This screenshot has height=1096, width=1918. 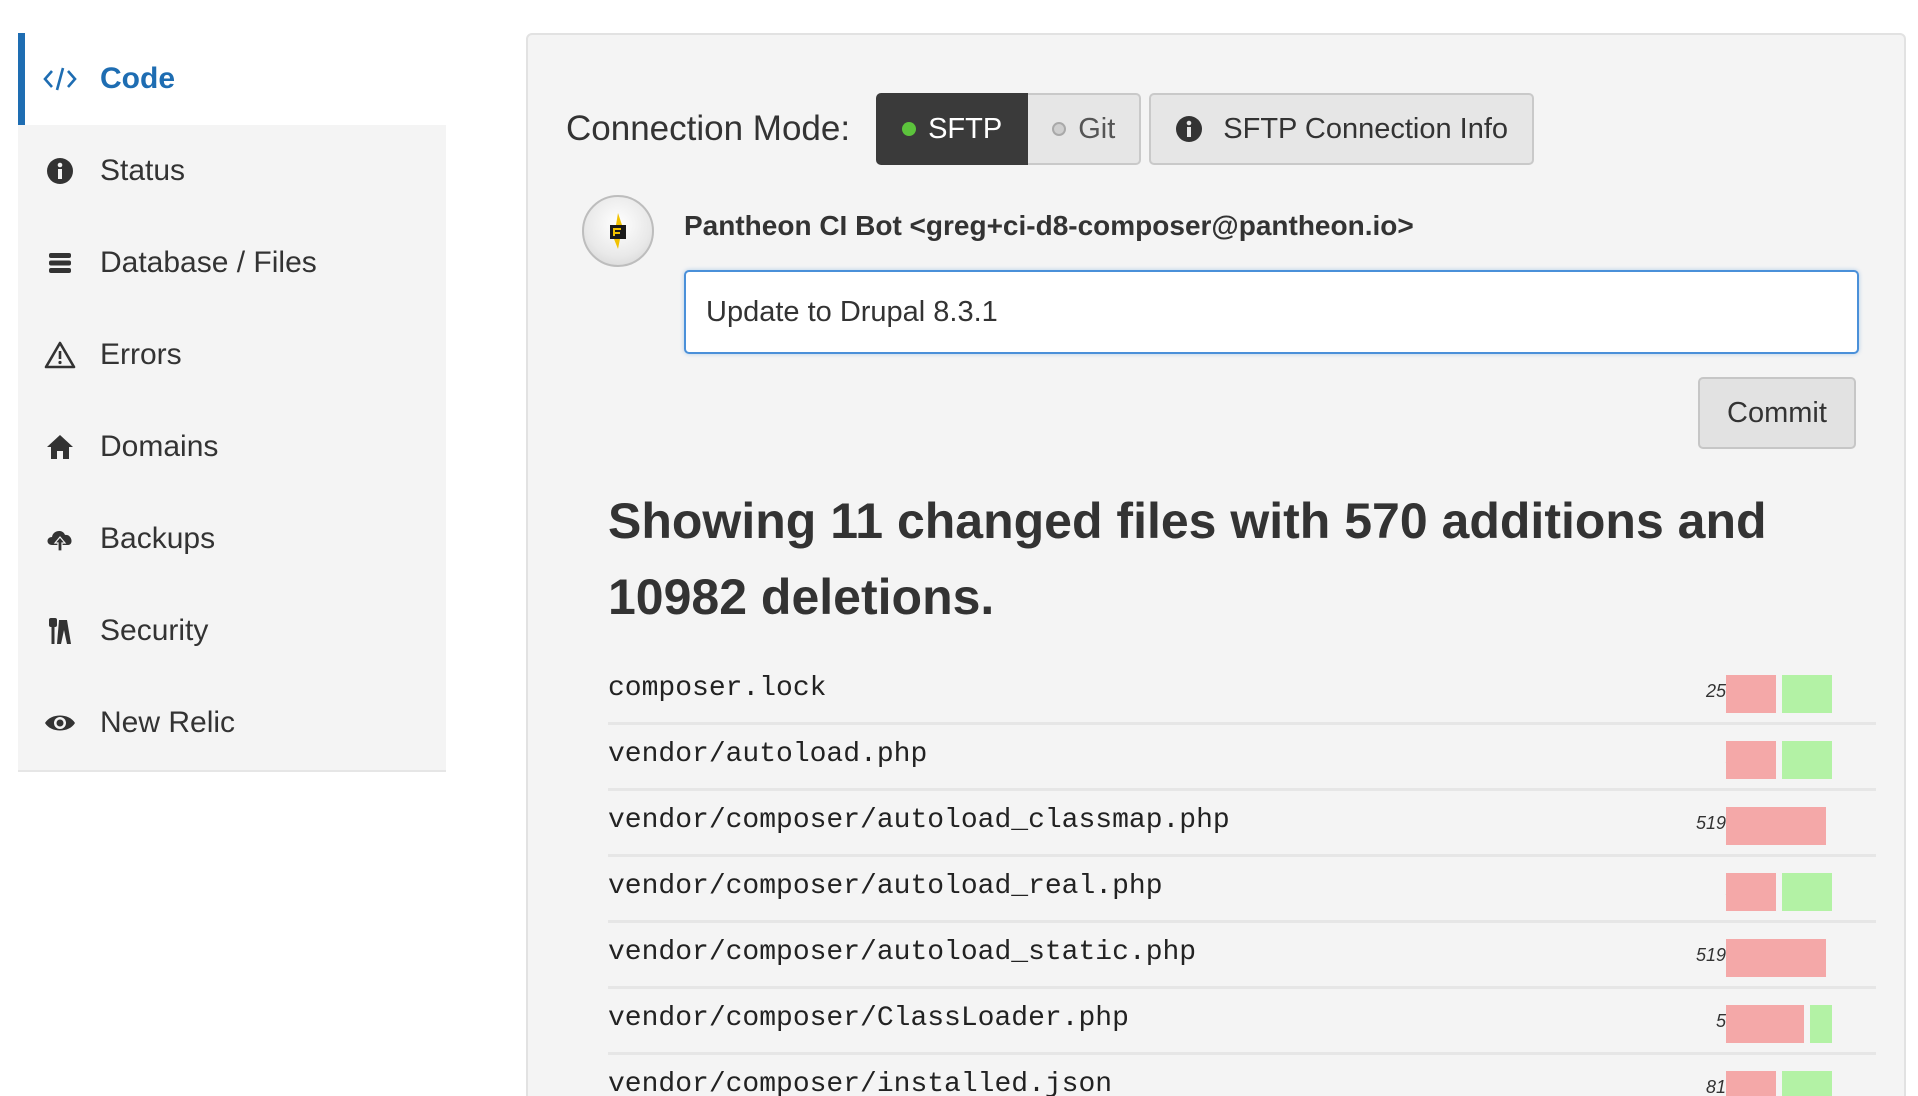 What do you see at coordinates (1366, 128) in the screenshot?
I see `sftp-connection-info-label: SFTP Connection Info` at bounding box center [1366, 128].